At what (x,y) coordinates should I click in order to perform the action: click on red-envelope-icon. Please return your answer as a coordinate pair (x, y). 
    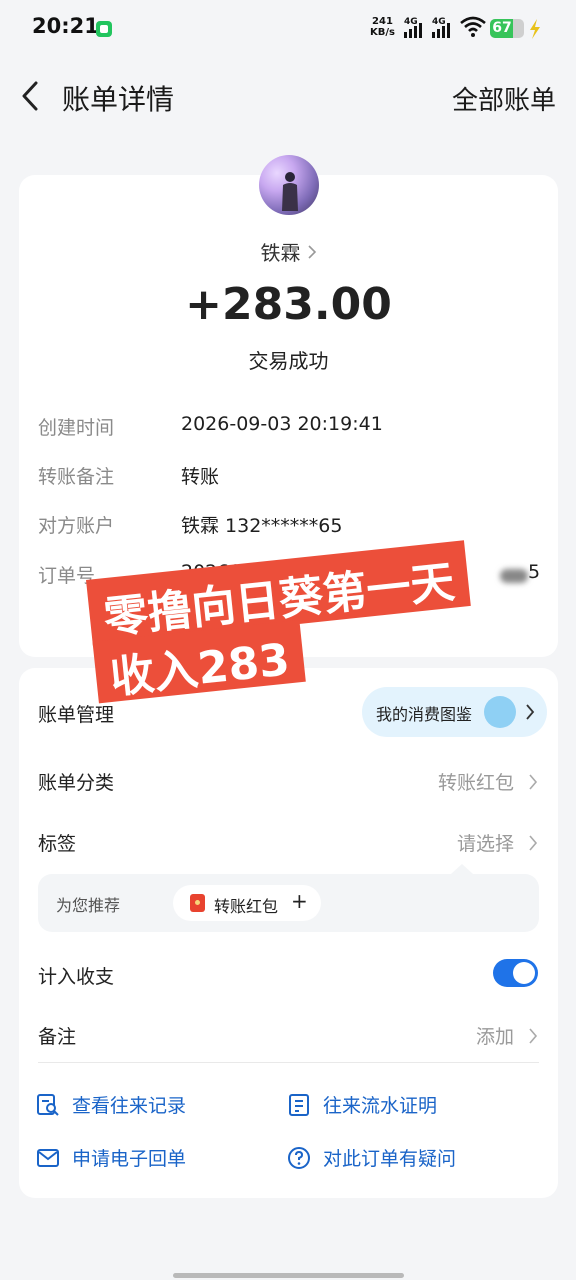
    Looking at the image, I should click on (197, 903).